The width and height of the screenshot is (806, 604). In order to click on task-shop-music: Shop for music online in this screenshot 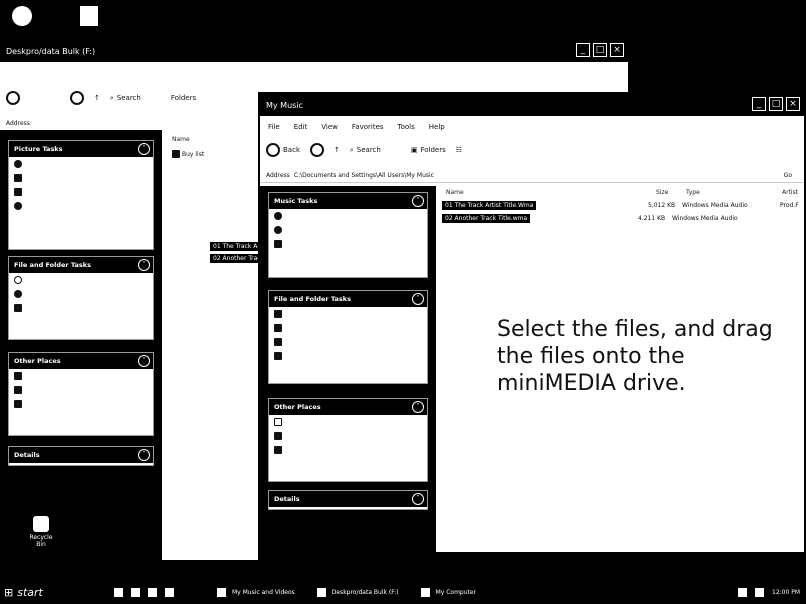, I will do `click(348, 244)`.